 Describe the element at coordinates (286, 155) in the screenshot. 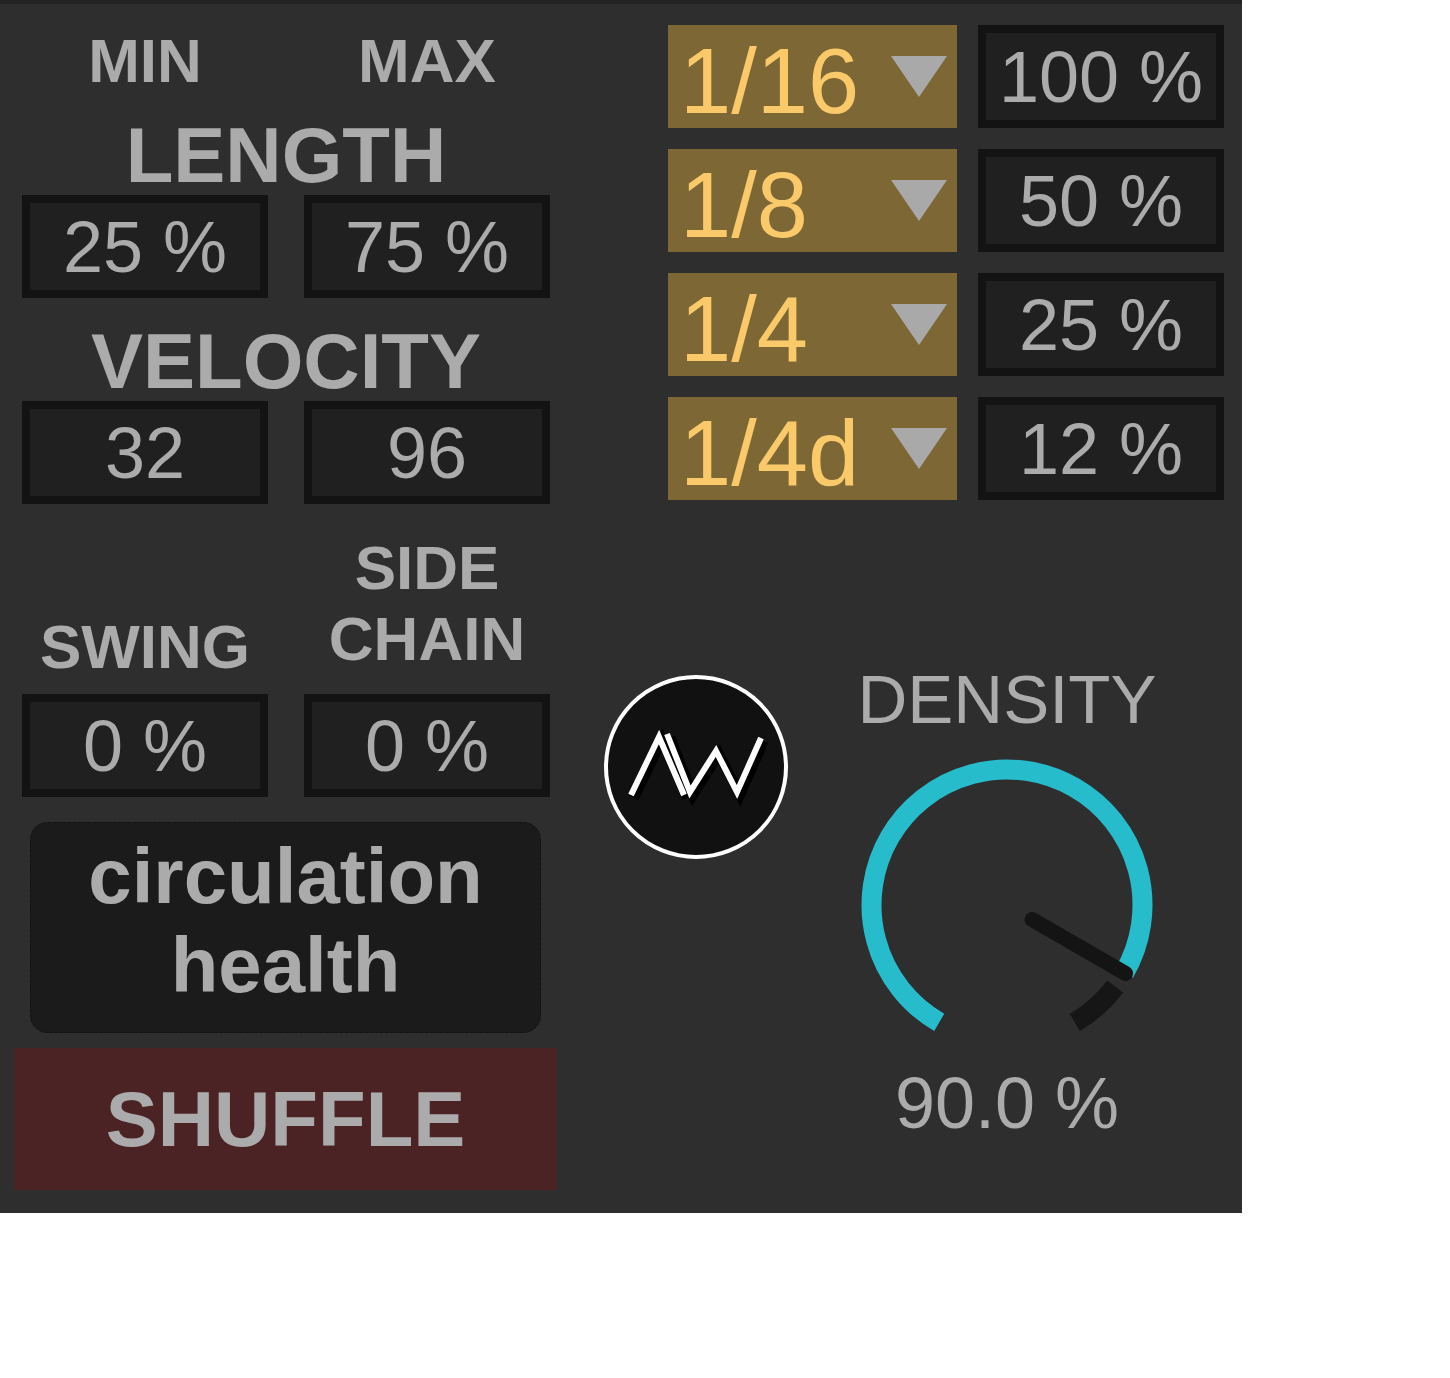

I see `parameter-label: LENGTH` at that location.